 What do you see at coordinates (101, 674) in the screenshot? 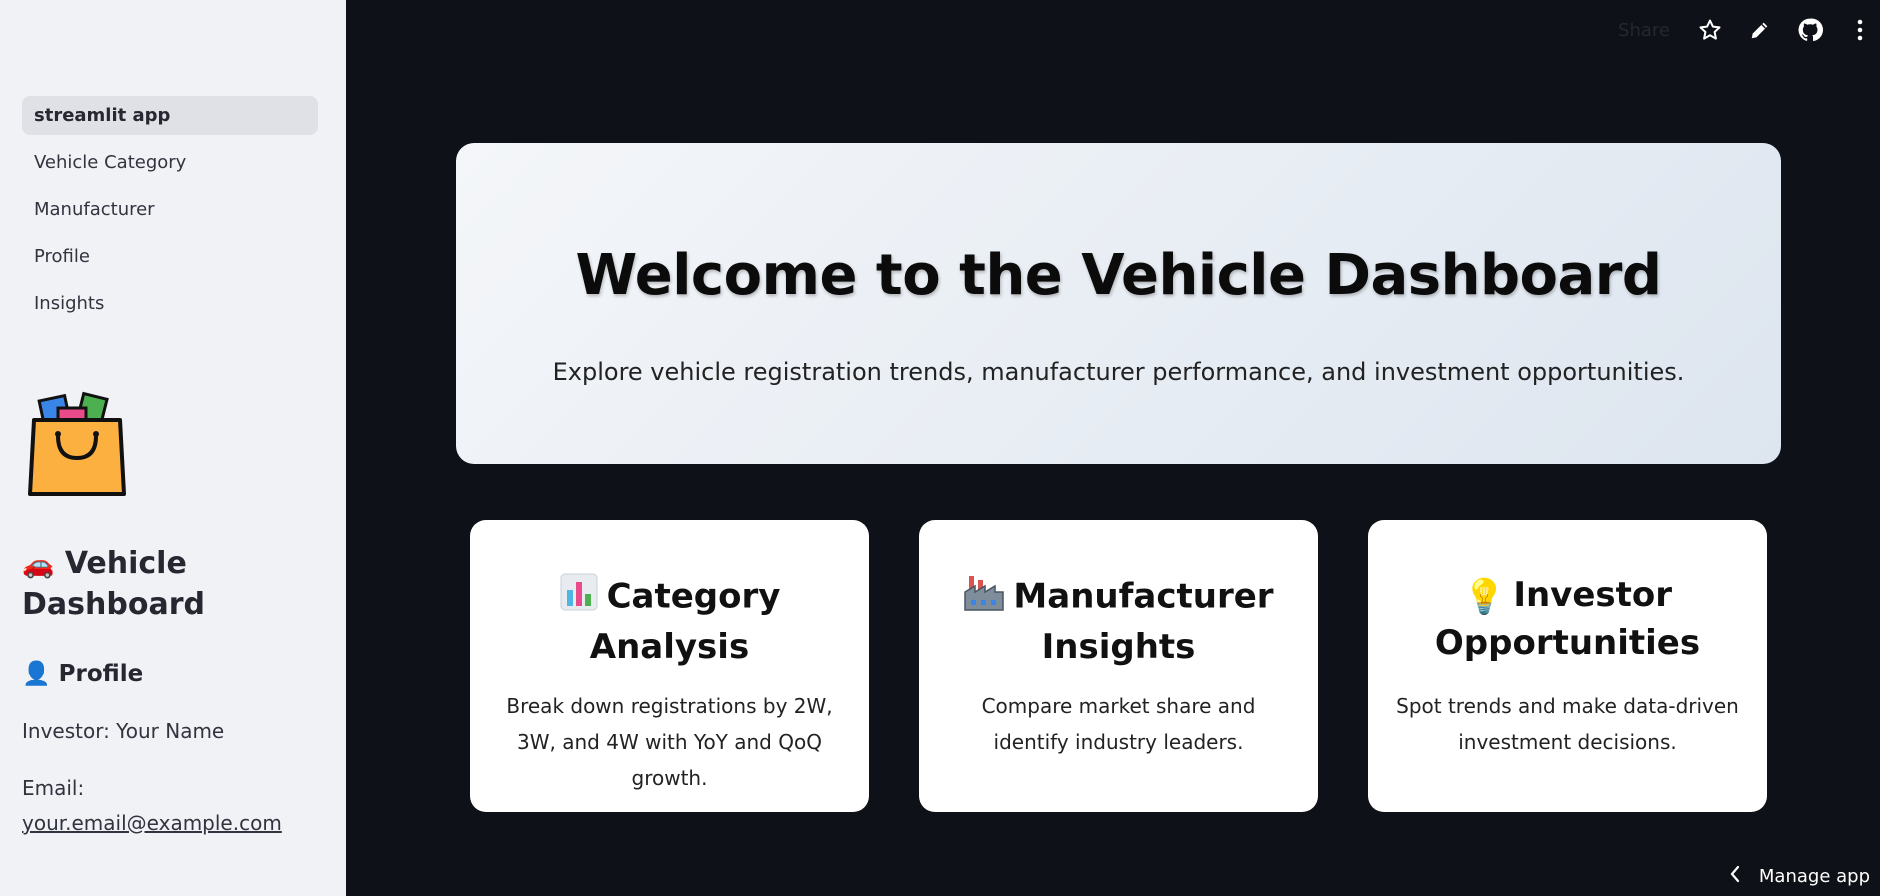
I see `profile-heading-text: Profile` at bounding box center [101, 674].